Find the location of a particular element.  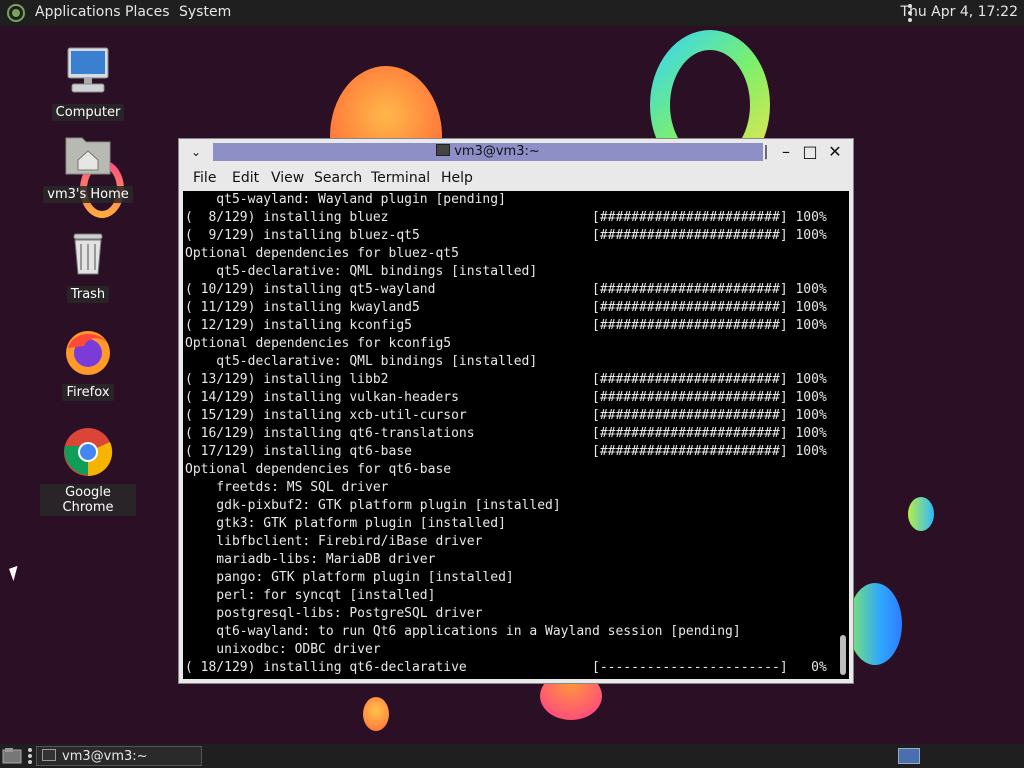

menu-file: File is located at coordinates (204, 178).